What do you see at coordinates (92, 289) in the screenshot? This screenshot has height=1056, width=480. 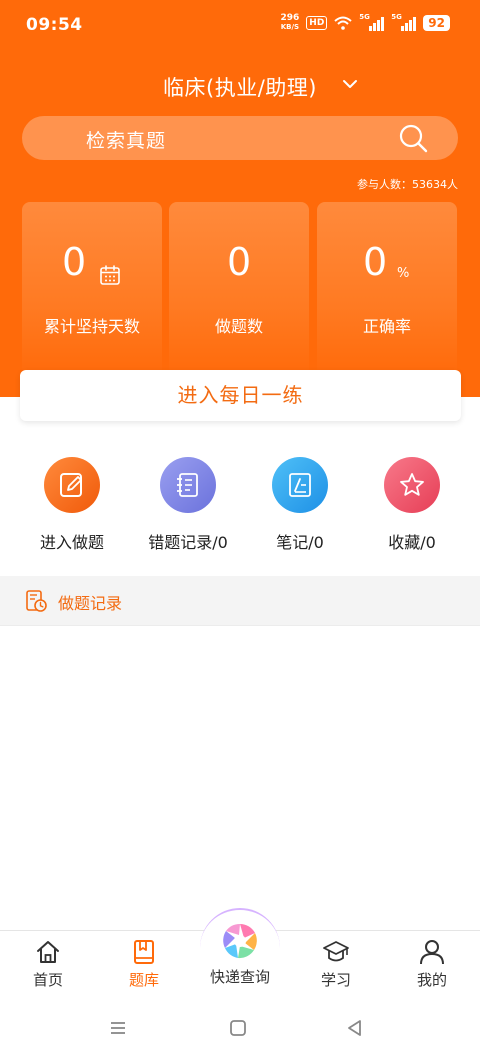 I see `stat-card-streak-days: 0 累计坚持天数` at bounding box center [92, 289].